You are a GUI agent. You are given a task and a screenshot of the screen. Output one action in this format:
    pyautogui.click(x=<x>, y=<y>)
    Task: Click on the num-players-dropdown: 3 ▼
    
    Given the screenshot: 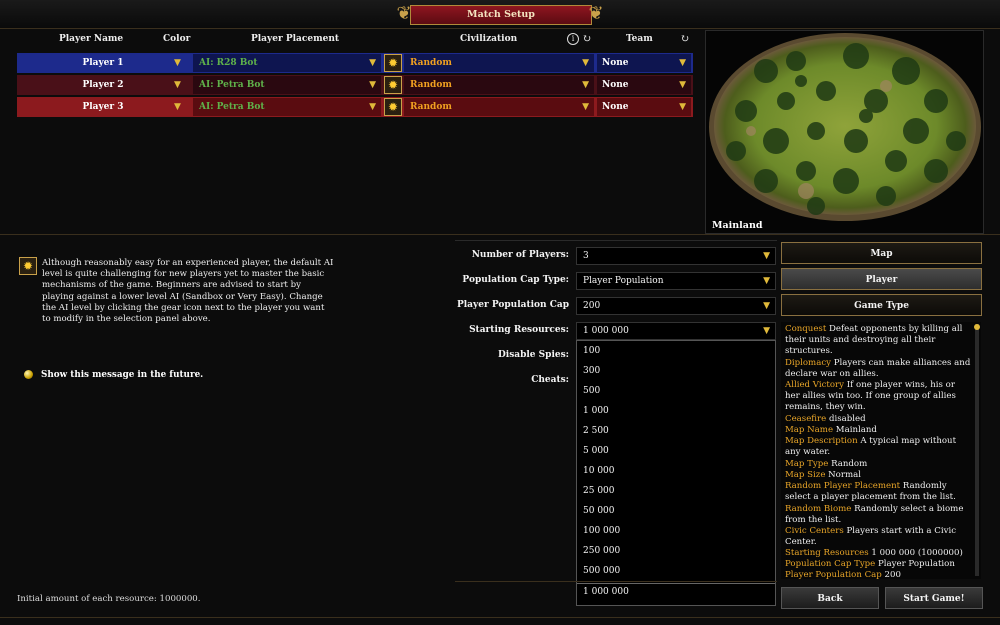 What is the action you would take?
    pyautogui.click(x=676, y=256)
    